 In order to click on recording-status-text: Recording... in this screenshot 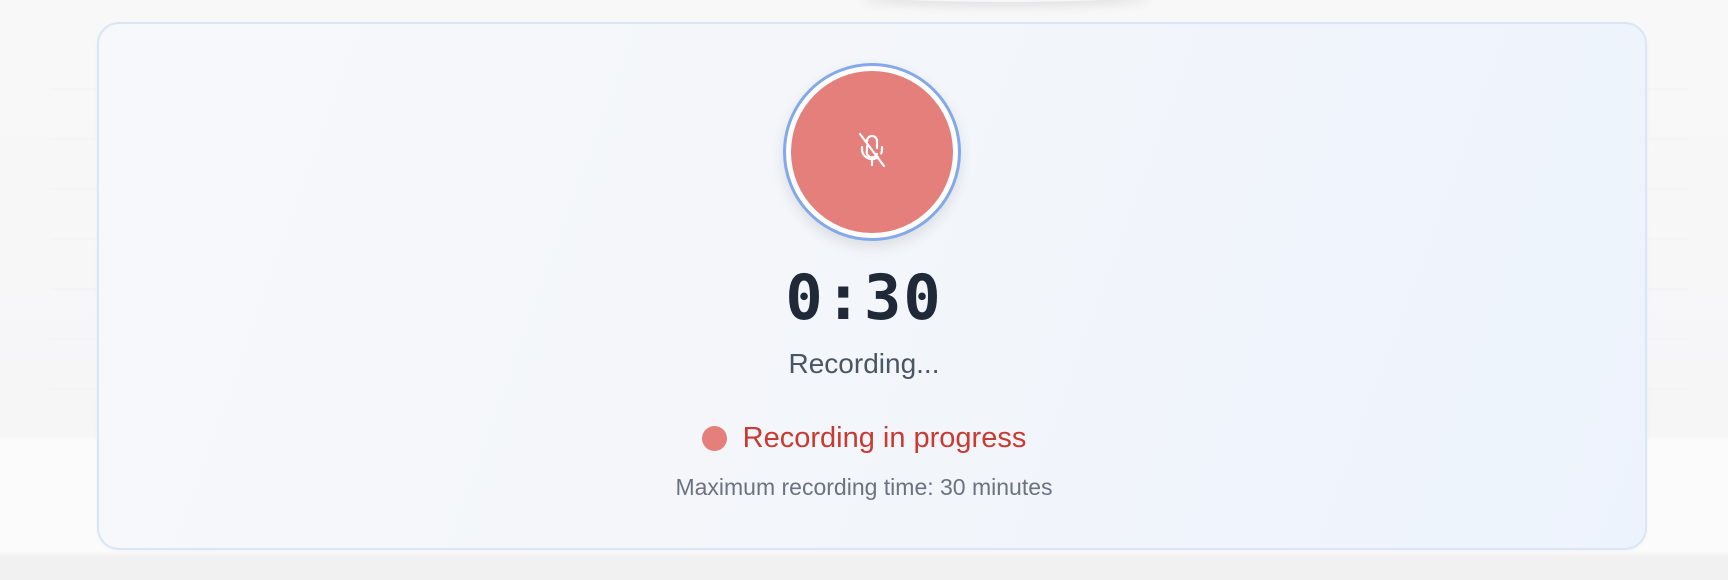, I will do `click(864, 363)`.